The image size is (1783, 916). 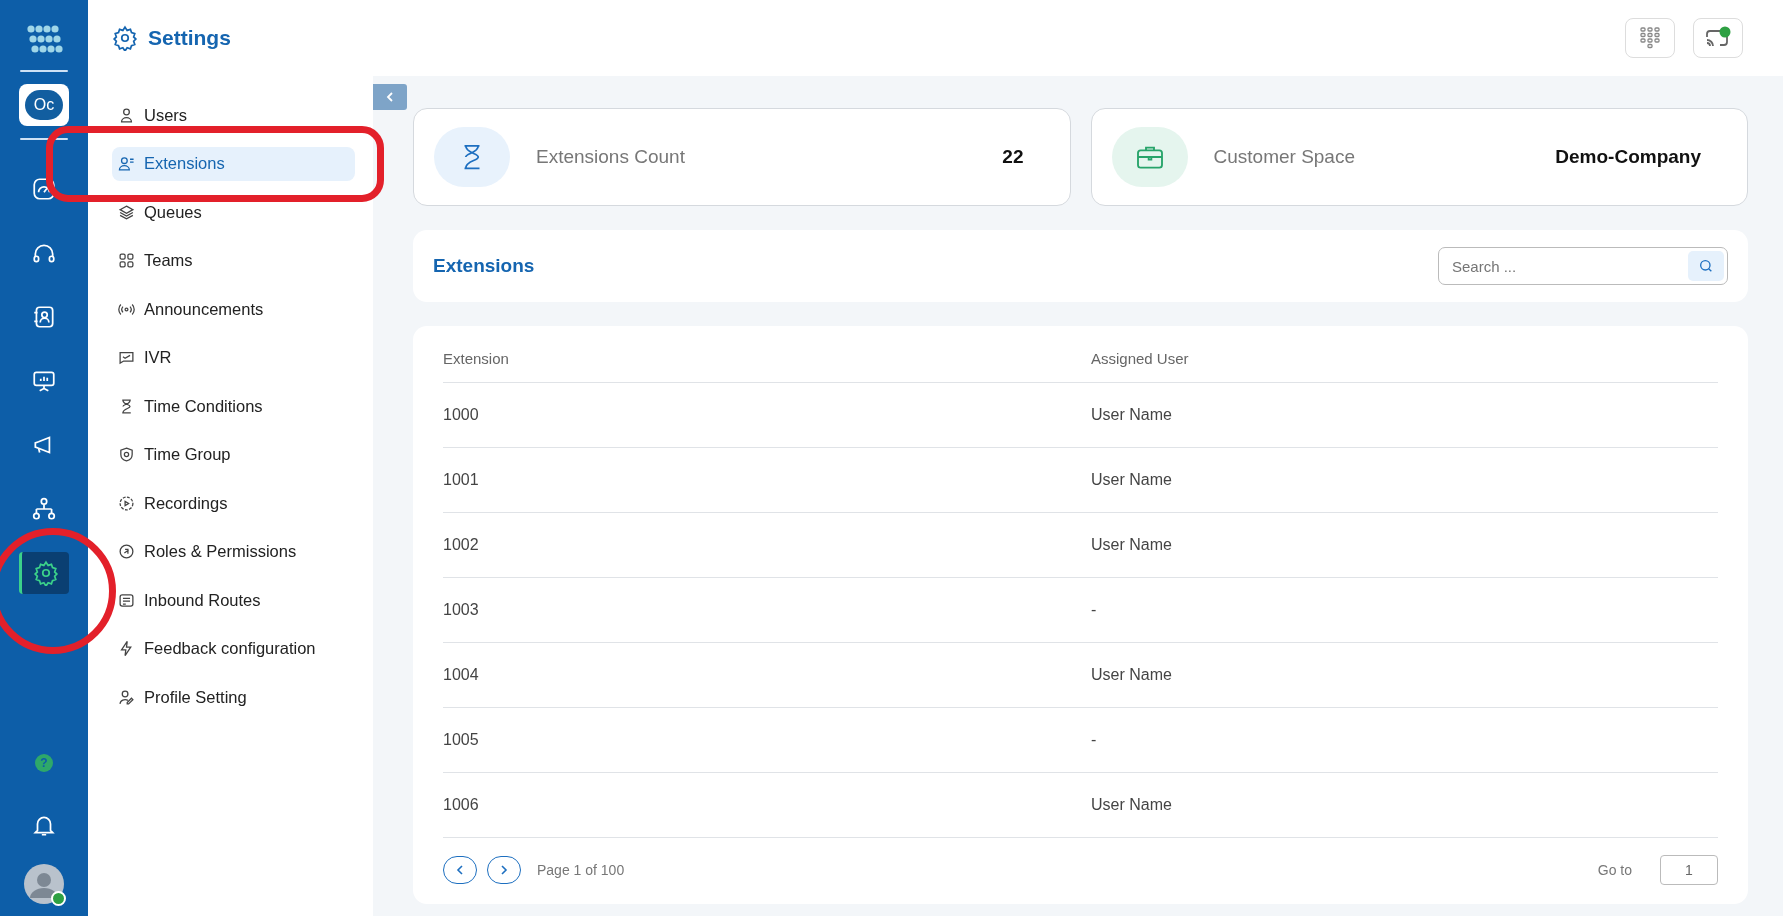 I want to click on settings-menu-item: Roles & Permissions, so click(x=233, y=551).